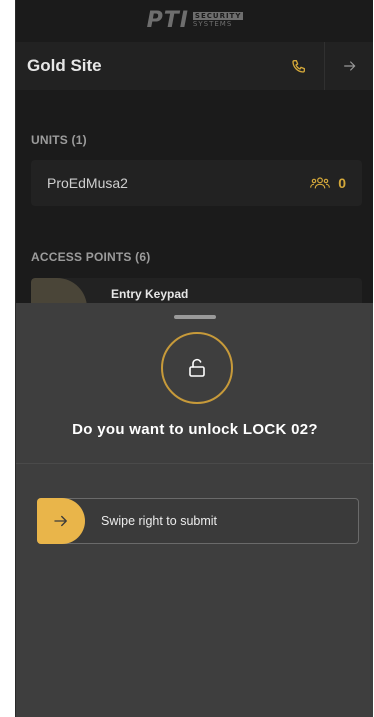 The image size is (374, 717). What do you see at coordinates (195, 429) in the screenshot?
I see `unlock-question: Do you want to unlock LOCK 02?` at bounding box center [195, 429].